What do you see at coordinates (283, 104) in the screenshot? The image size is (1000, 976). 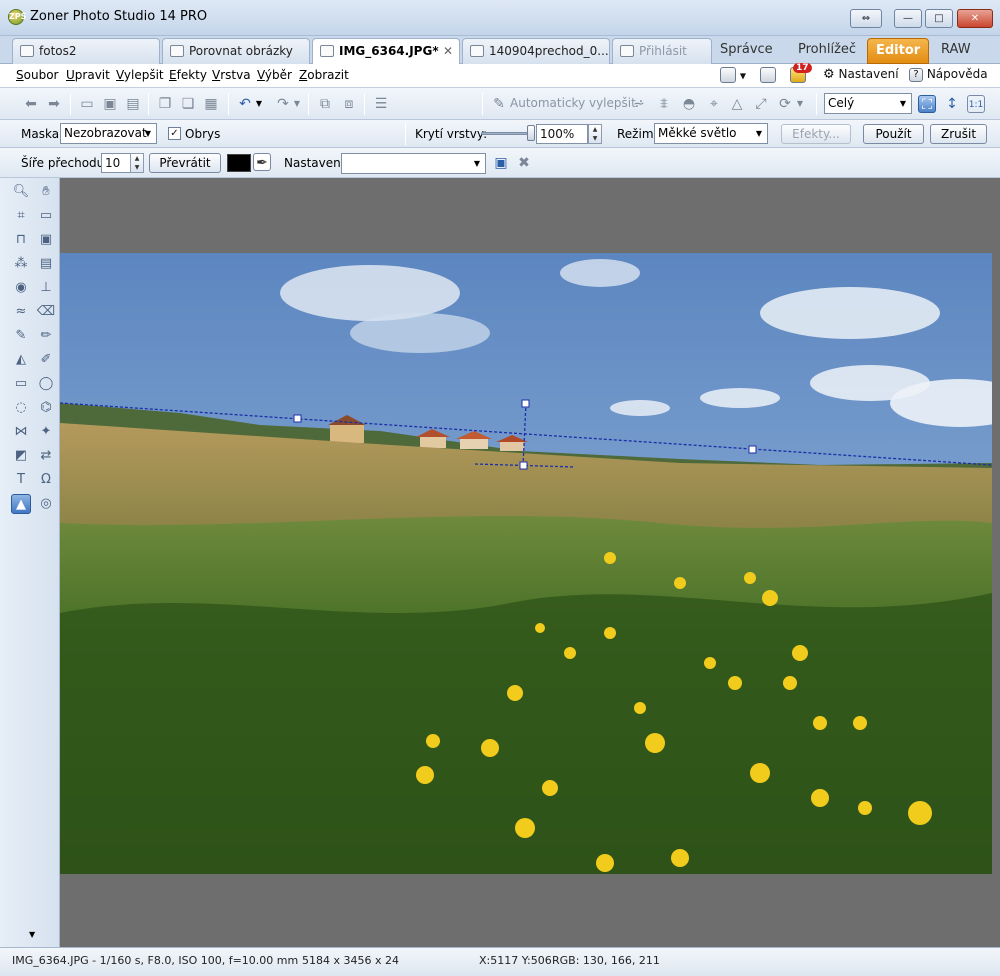 I see `redo-icon: ↷` at bounding box center [283, 104].